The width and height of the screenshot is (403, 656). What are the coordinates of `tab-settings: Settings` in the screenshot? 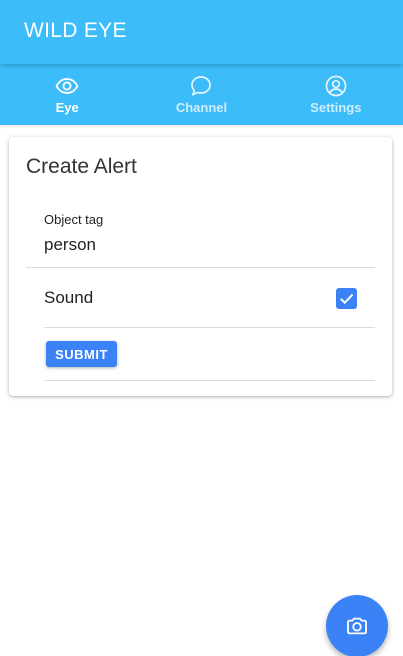 It's located at (336, 94).